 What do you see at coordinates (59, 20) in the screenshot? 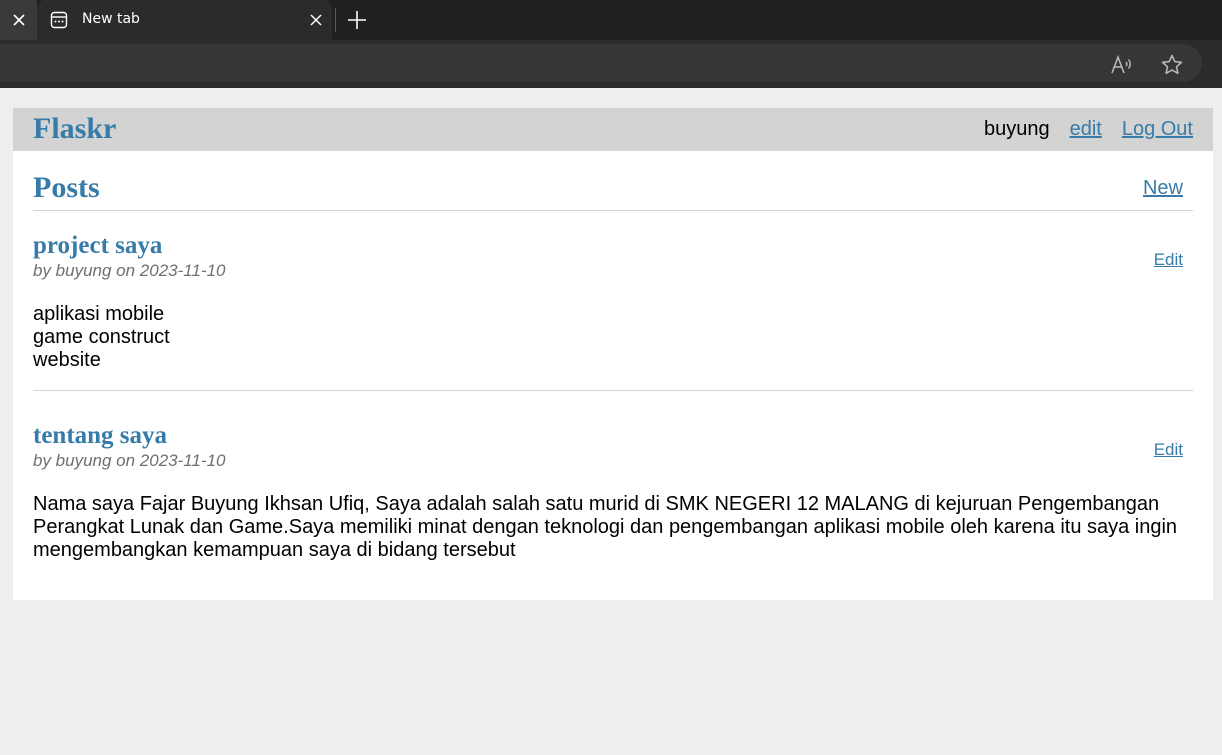
I see `new-tab-page-icon` at bounding box center [59, 20].